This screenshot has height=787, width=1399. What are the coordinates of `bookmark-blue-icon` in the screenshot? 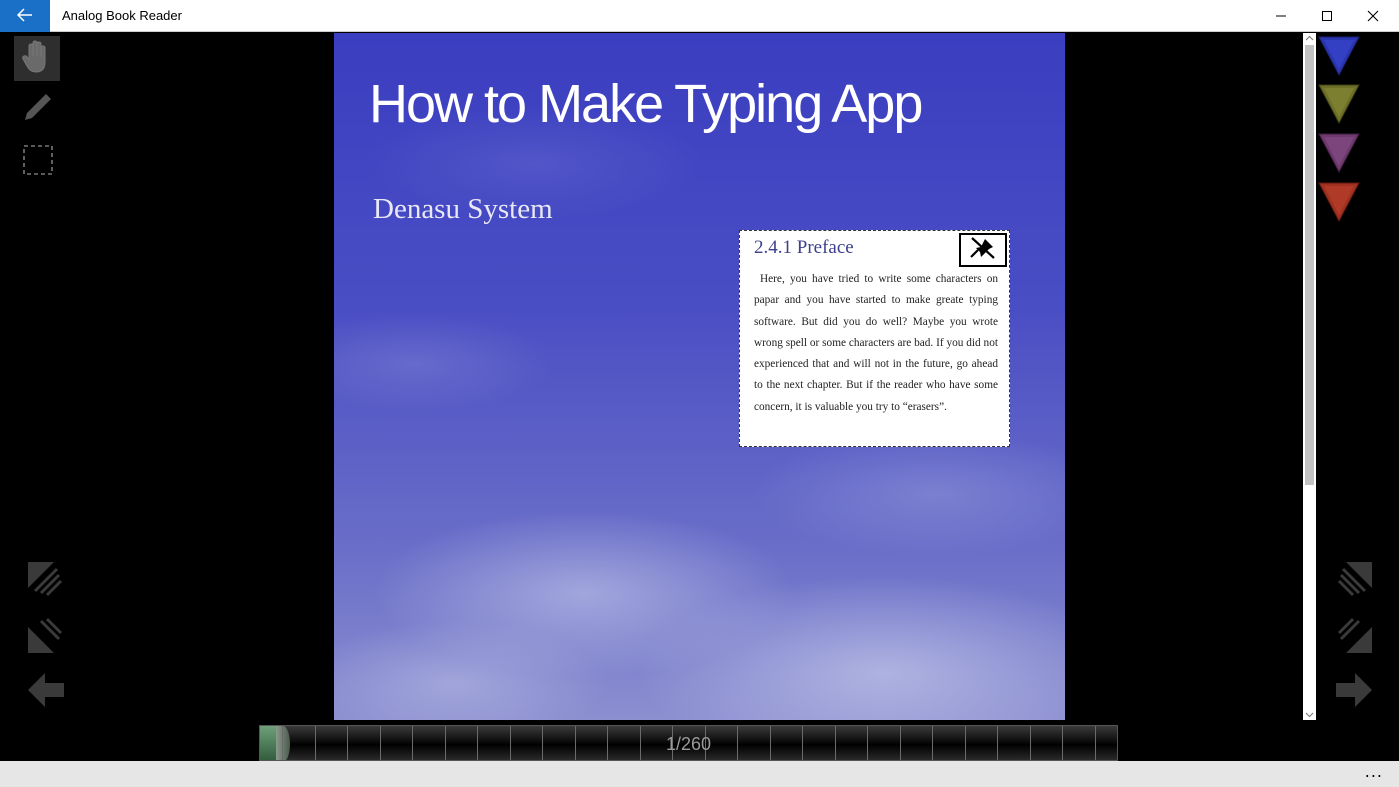 It's located at (1339, 56).